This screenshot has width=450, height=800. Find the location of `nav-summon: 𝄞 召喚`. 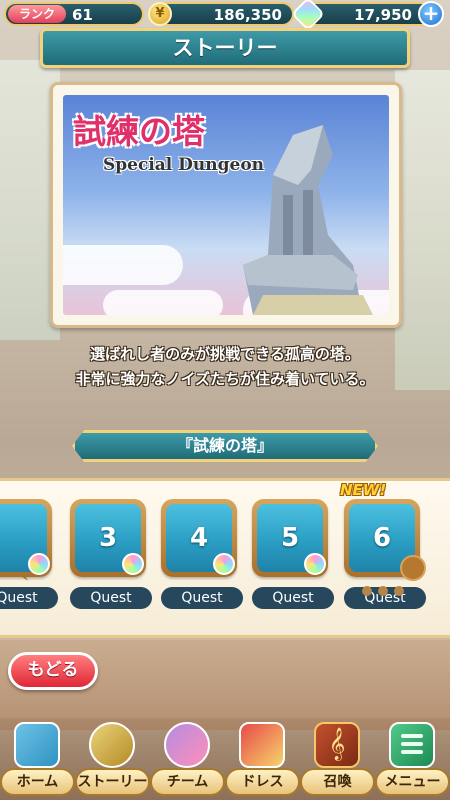

nav-summon: 𝄞 召喚 is located at coordinates (337, 759).